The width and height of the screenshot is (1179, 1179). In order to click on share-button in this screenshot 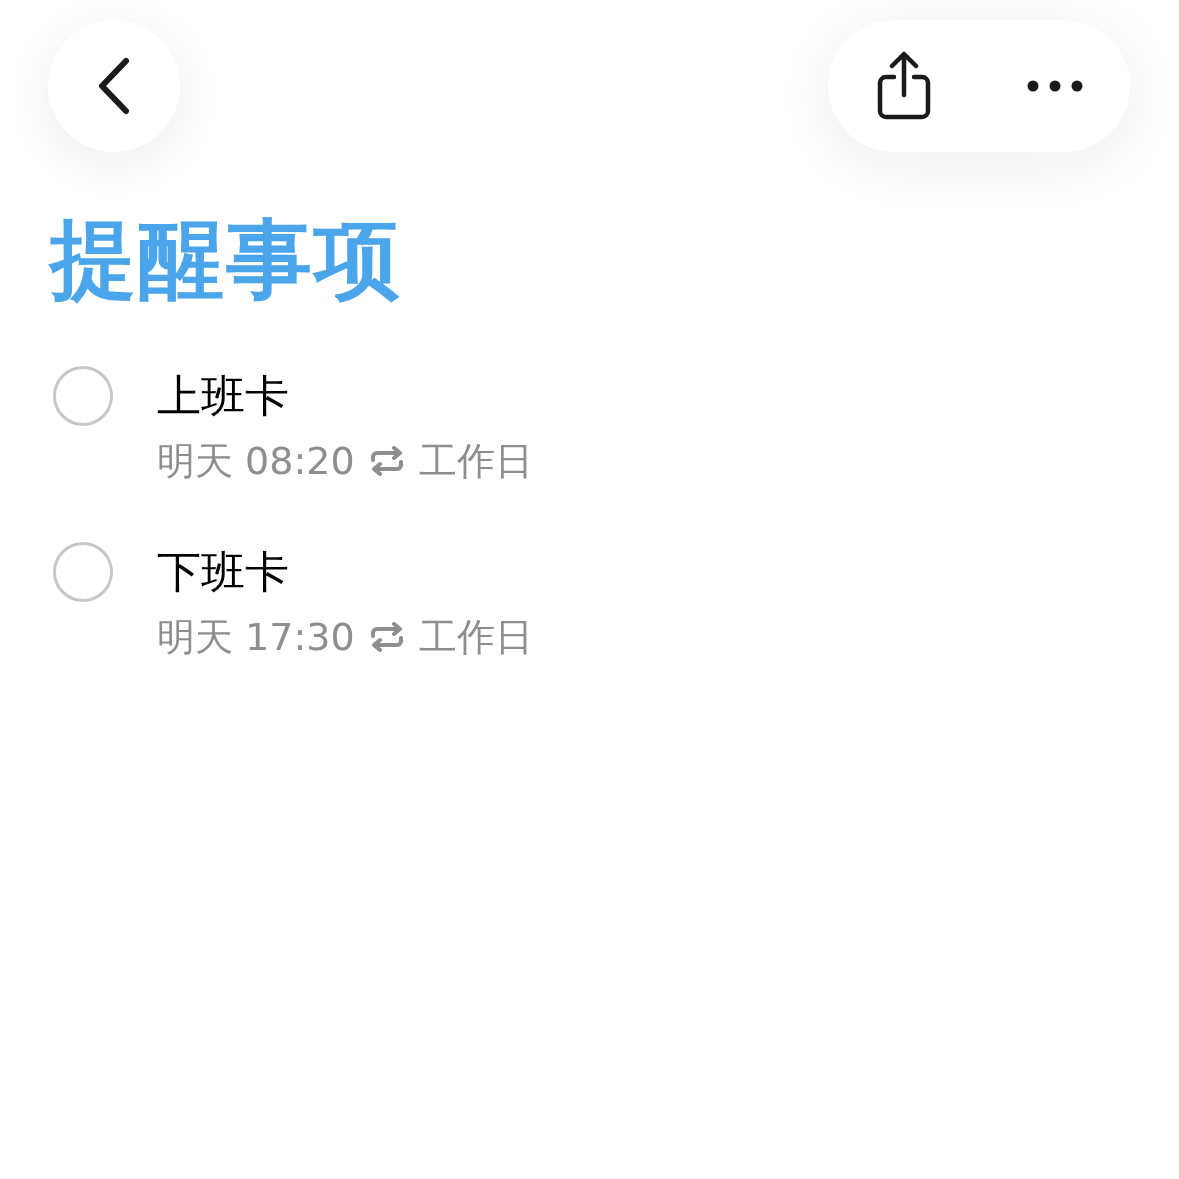, I will do `click(903, 86)`.